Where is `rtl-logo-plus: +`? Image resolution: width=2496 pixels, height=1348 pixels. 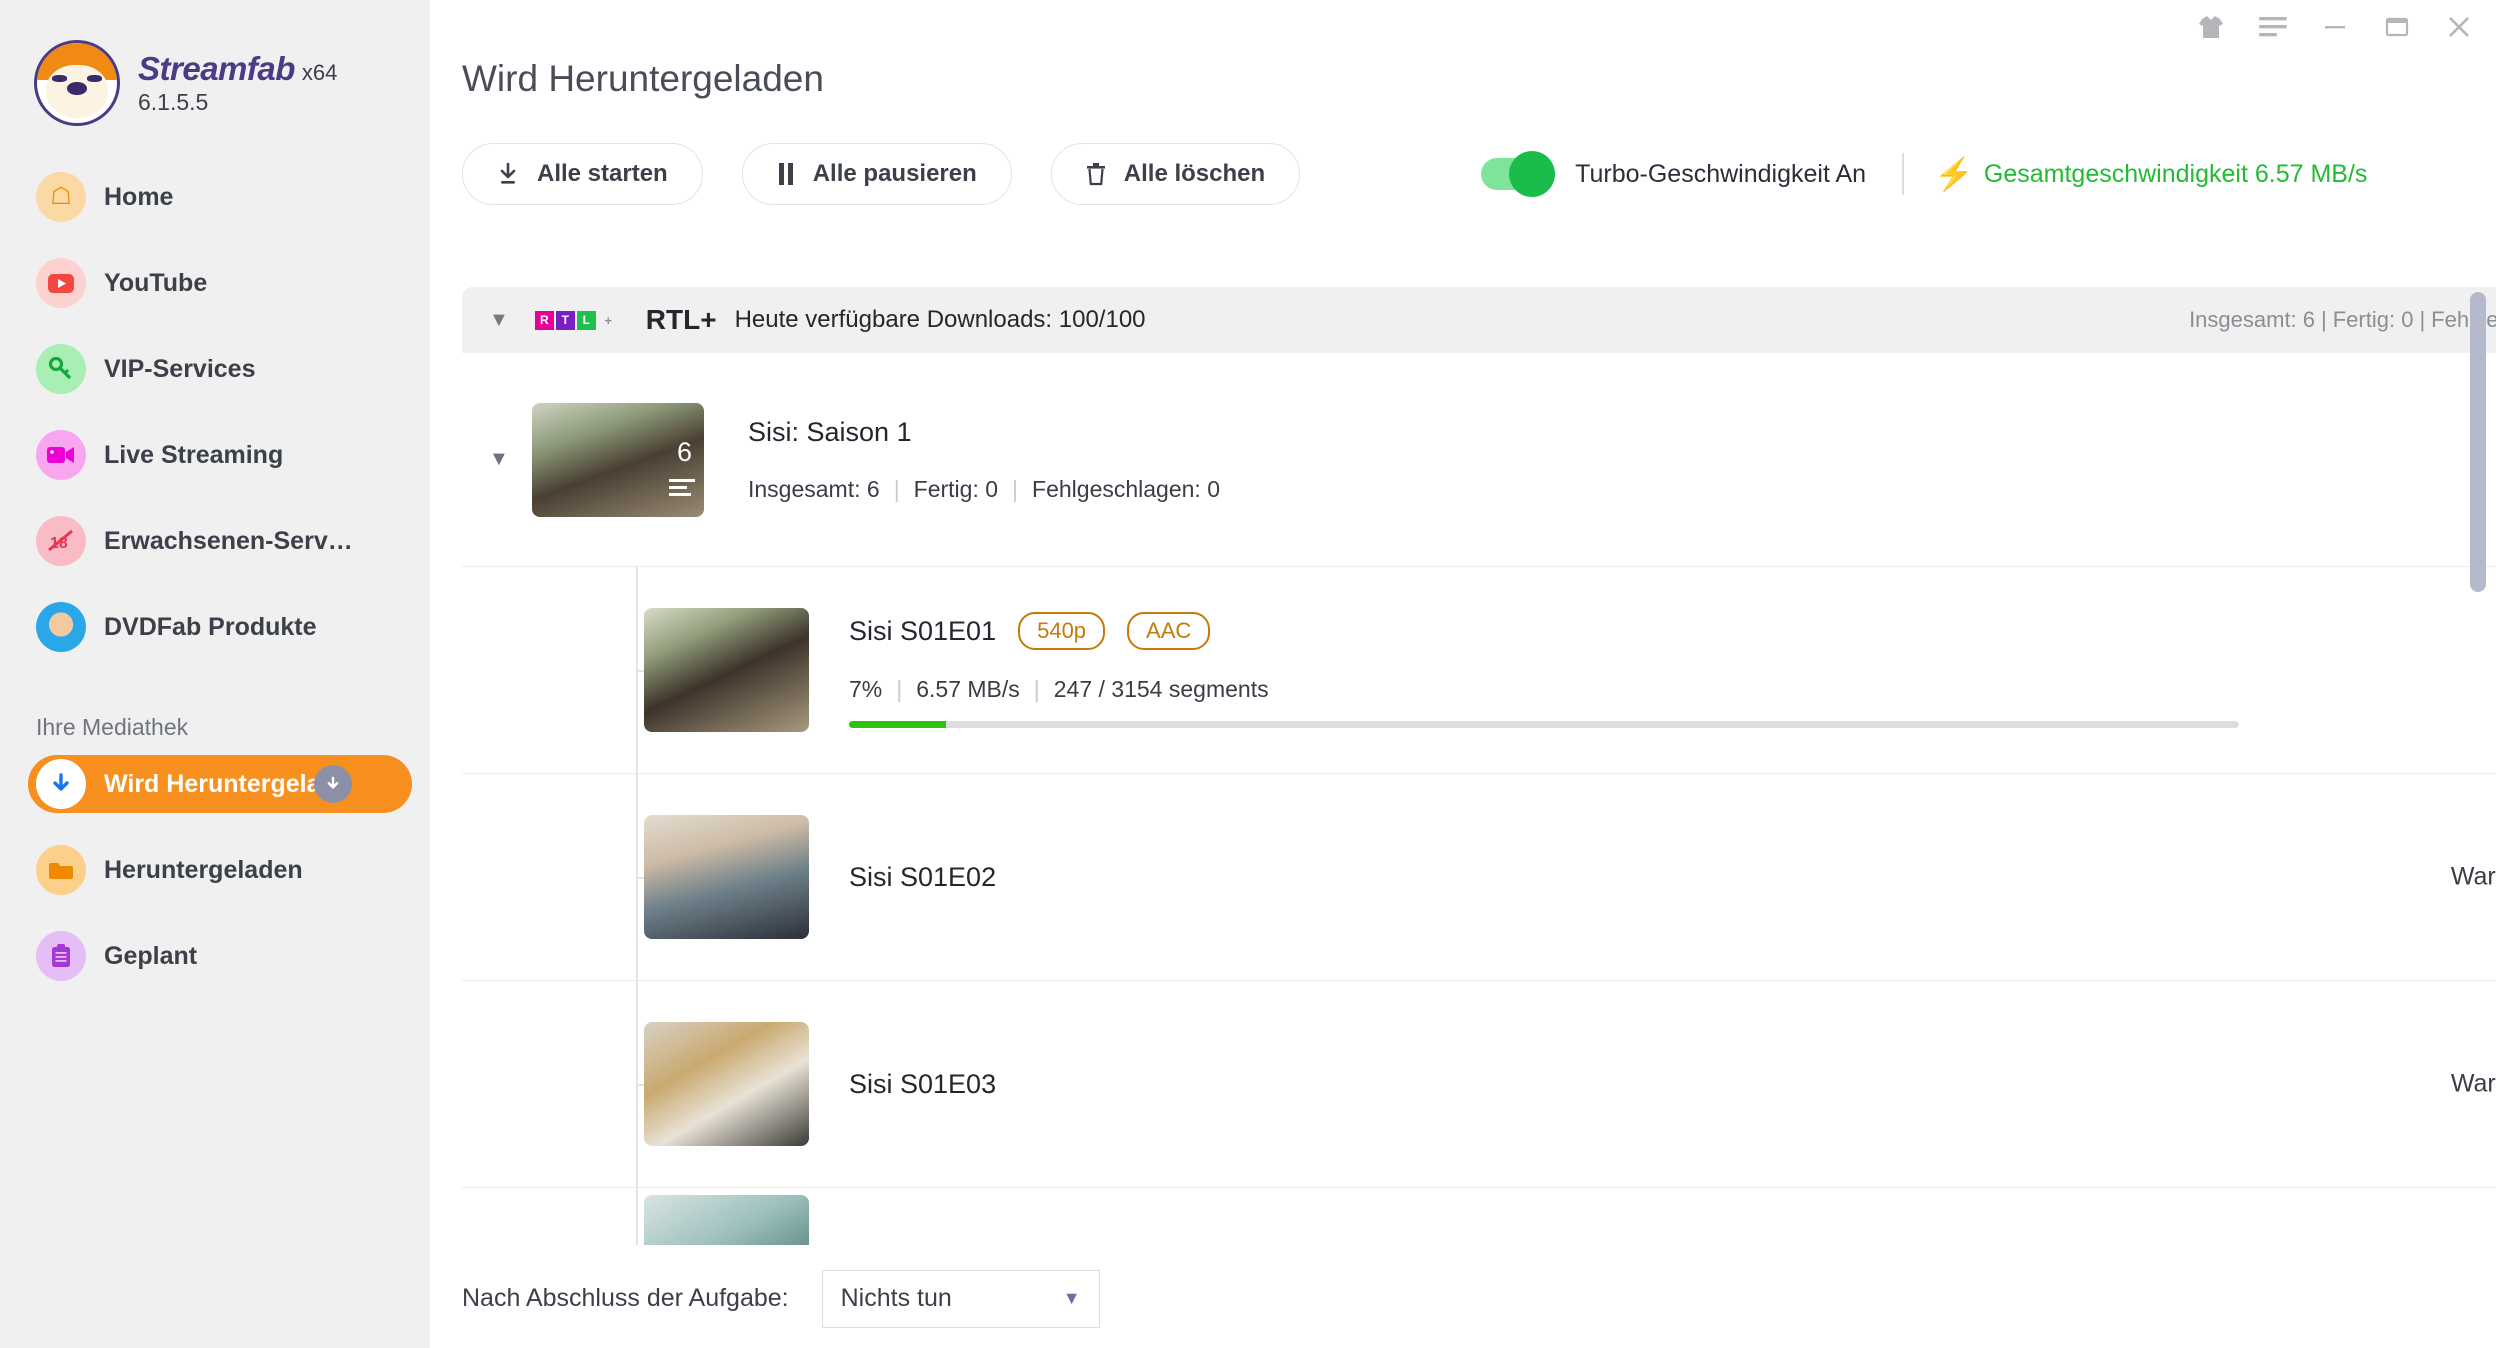 rtl-logo-plus: + is located at coordinates (608, 320).